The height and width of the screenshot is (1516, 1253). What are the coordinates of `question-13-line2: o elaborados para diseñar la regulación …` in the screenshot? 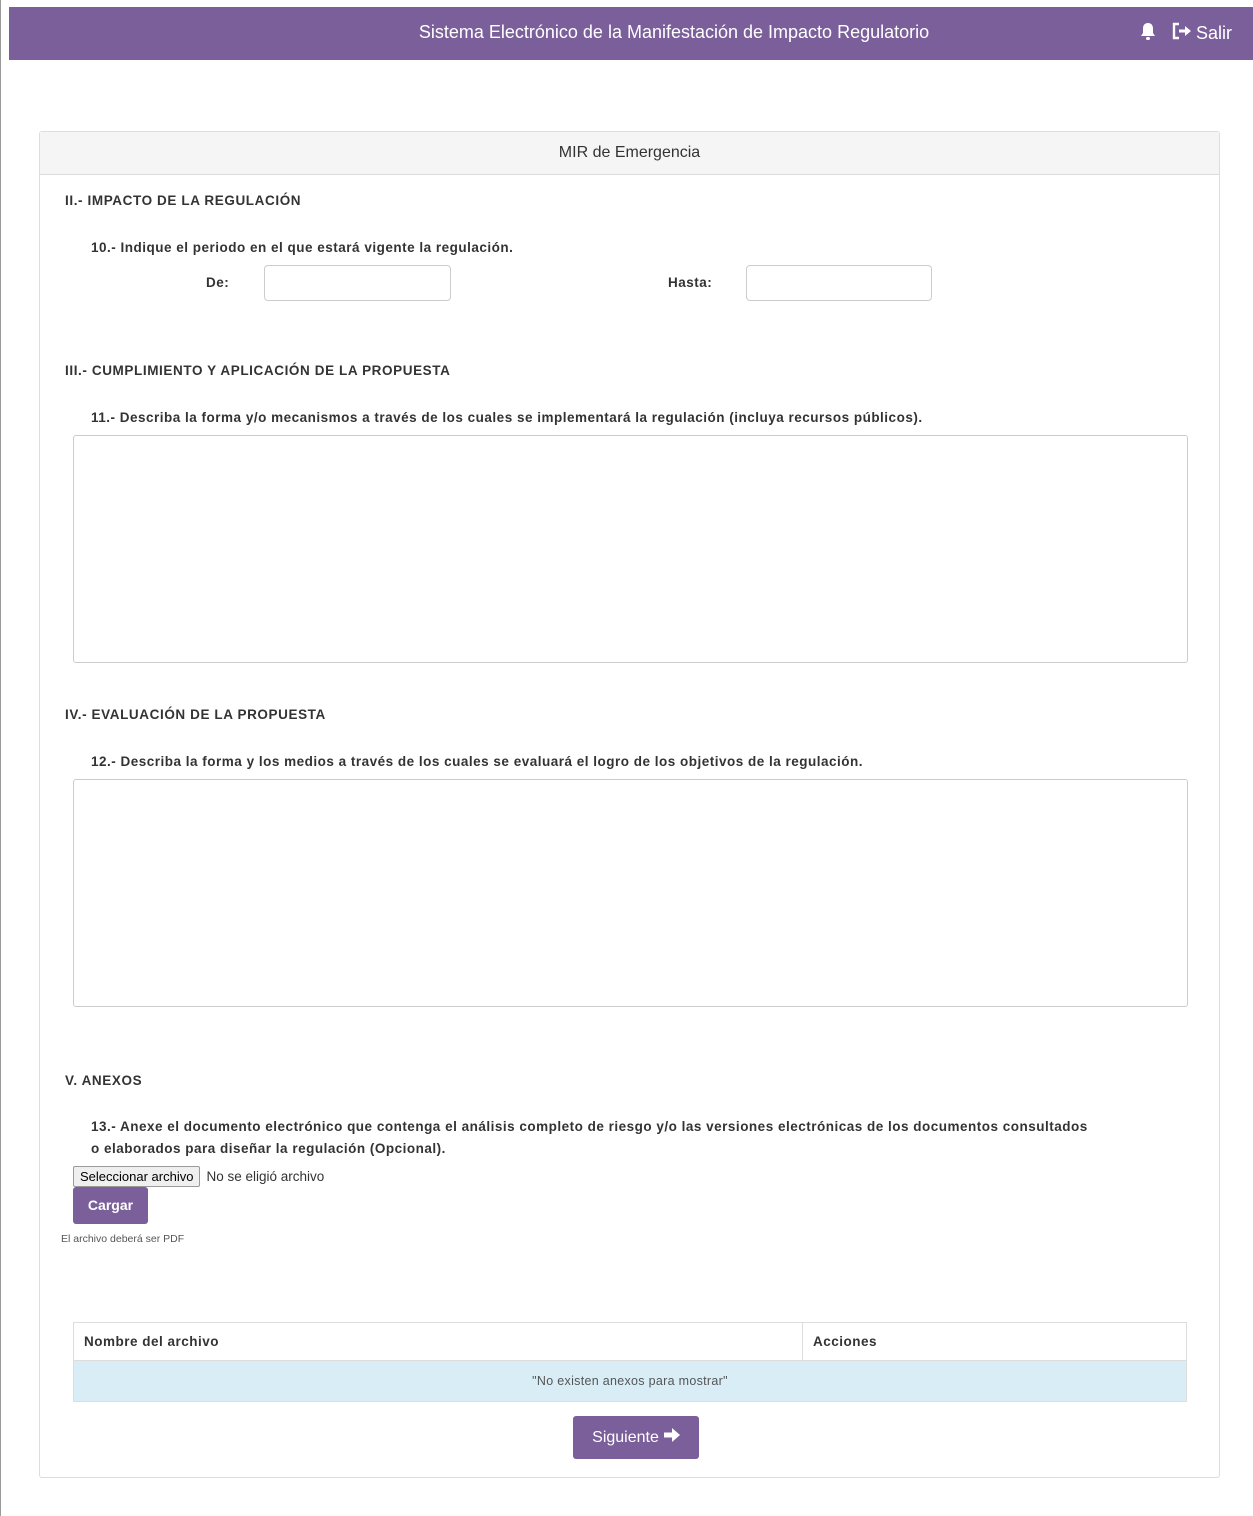 It's located at (268, 1148).